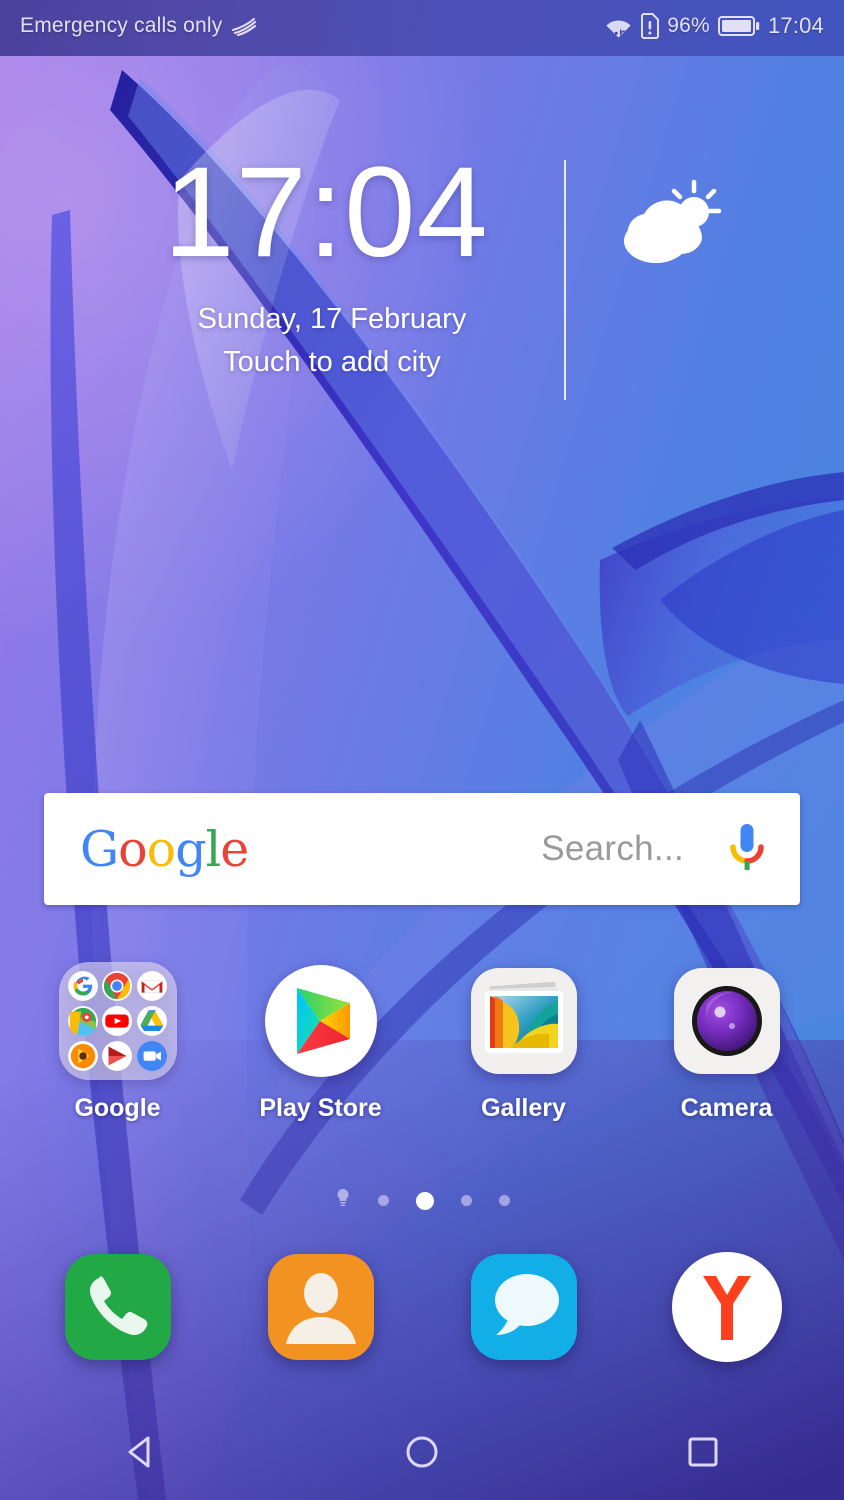  What do you see at coordinates (714, 26) in the screenshot?
I see `status-bar-right: 96% 17:04` at bounding box center [714, 26].